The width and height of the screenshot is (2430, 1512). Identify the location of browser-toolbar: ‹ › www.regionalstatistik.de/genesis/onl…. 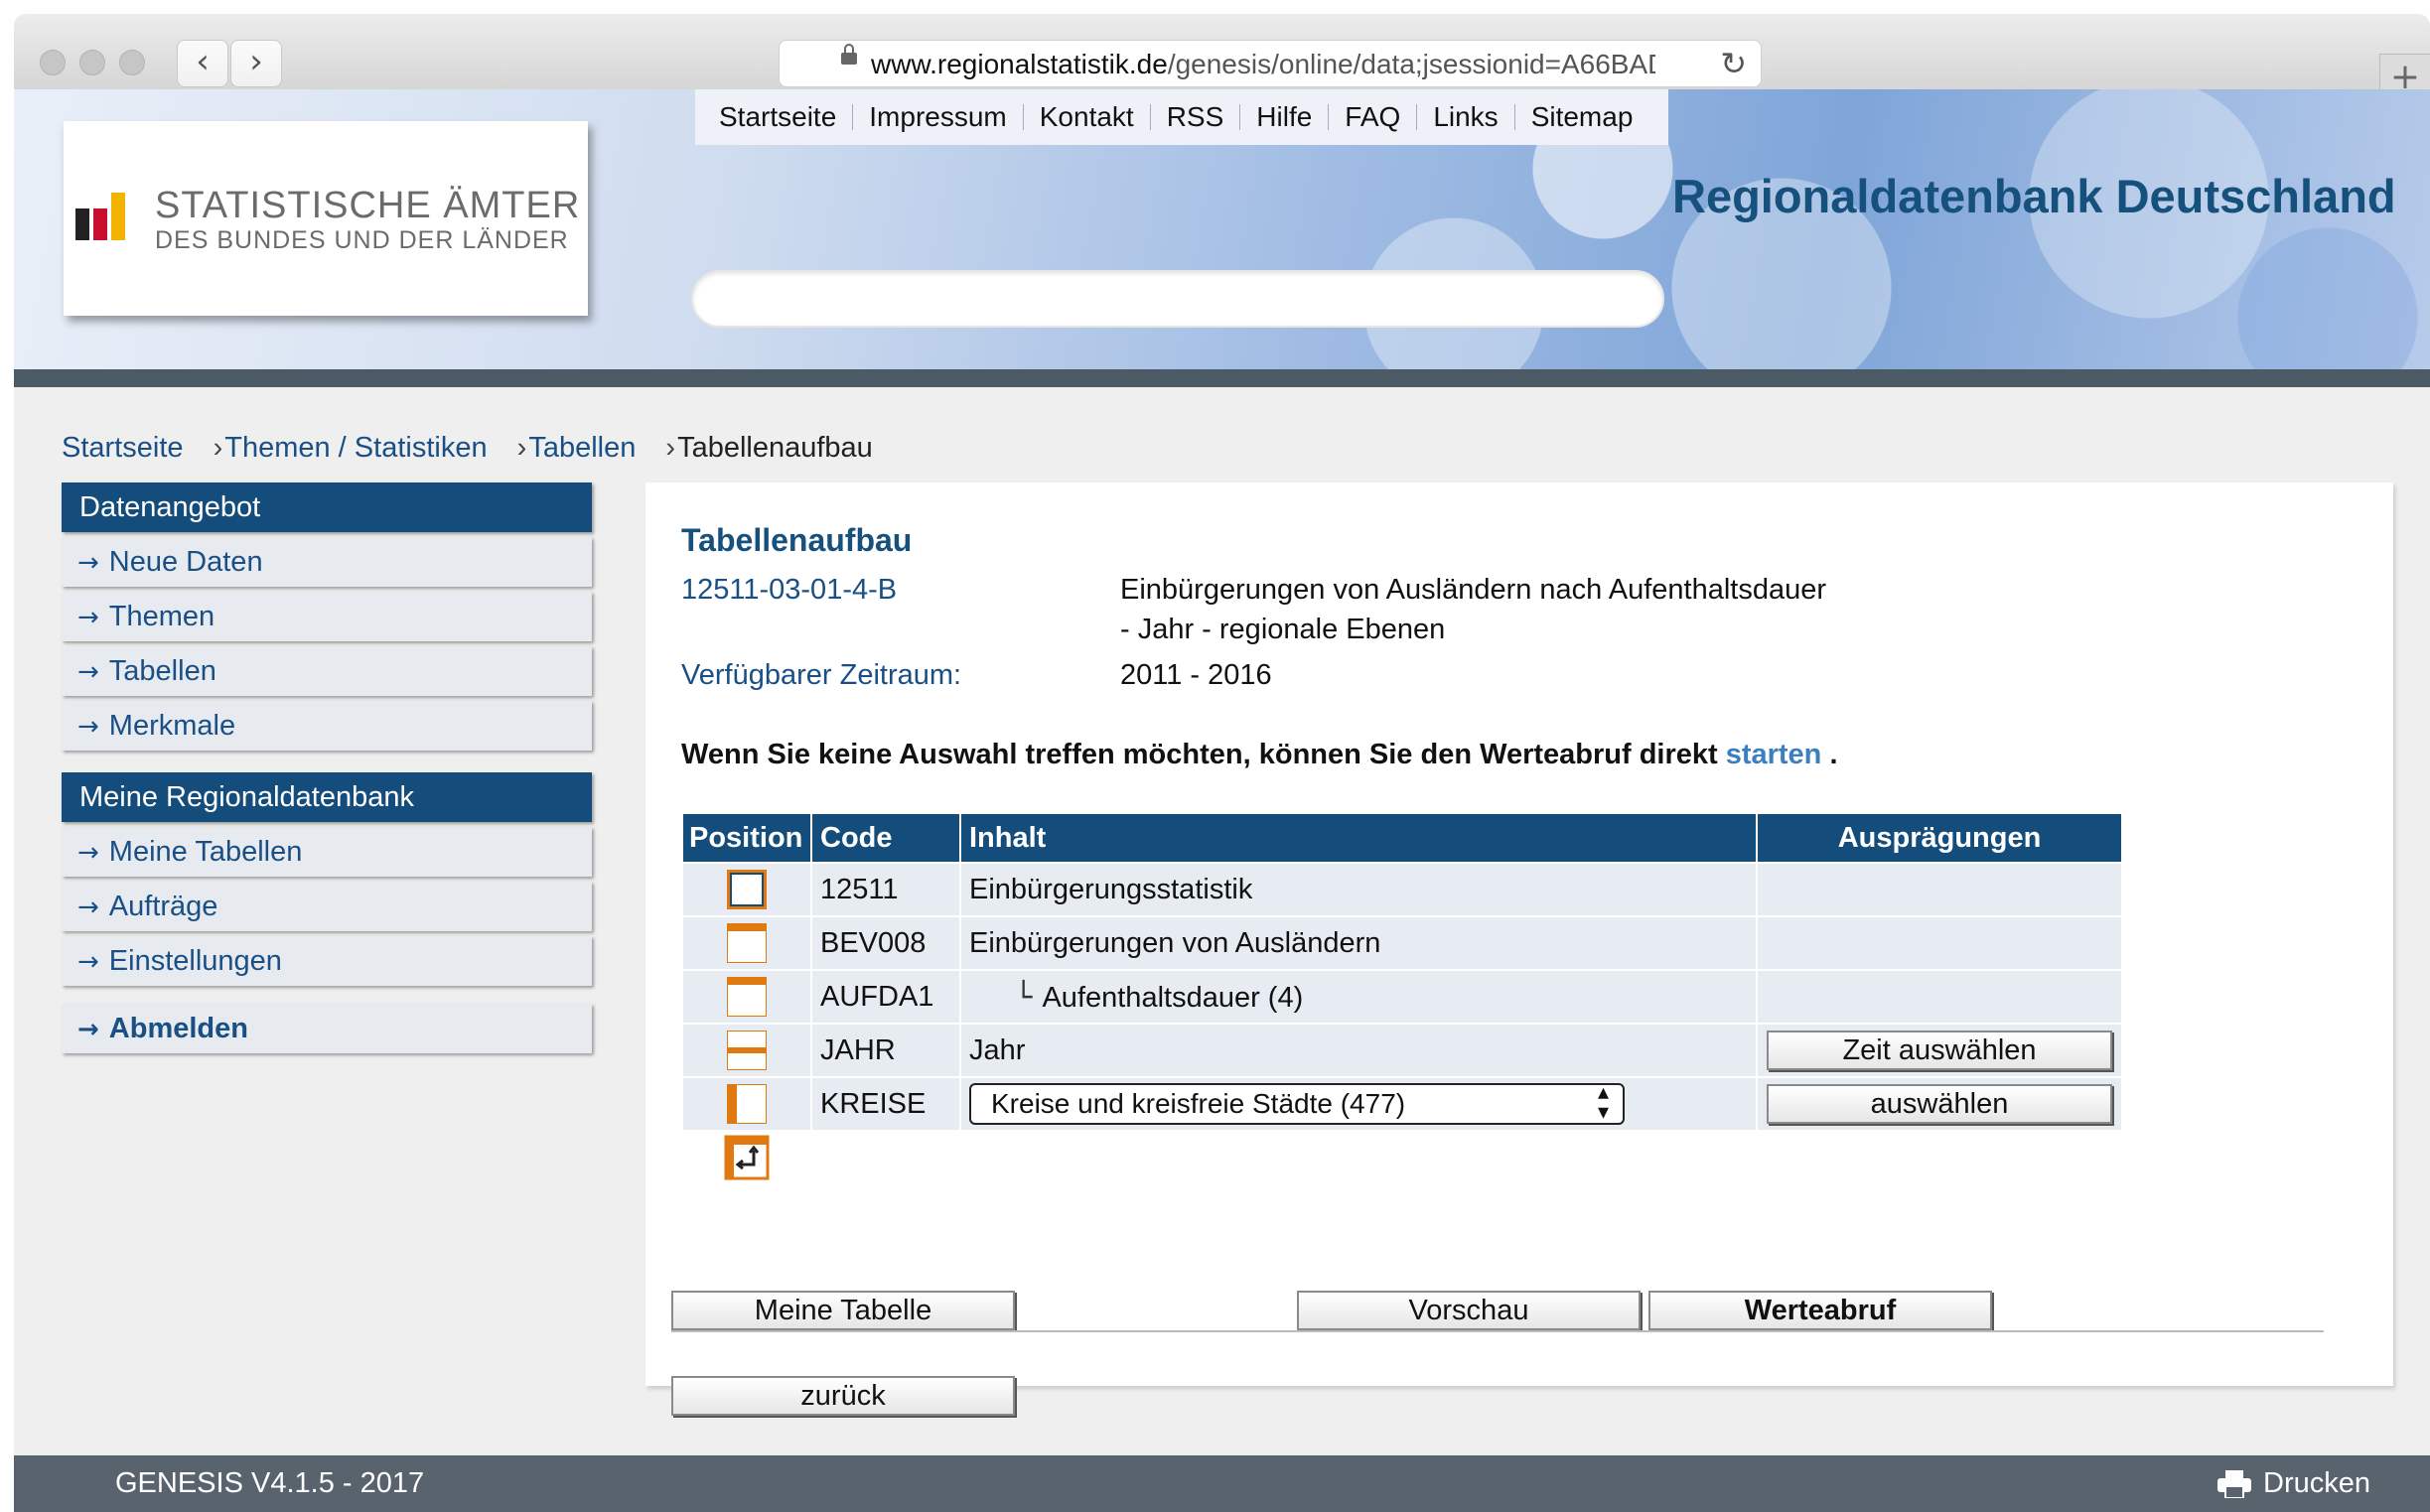
(1222, 58).